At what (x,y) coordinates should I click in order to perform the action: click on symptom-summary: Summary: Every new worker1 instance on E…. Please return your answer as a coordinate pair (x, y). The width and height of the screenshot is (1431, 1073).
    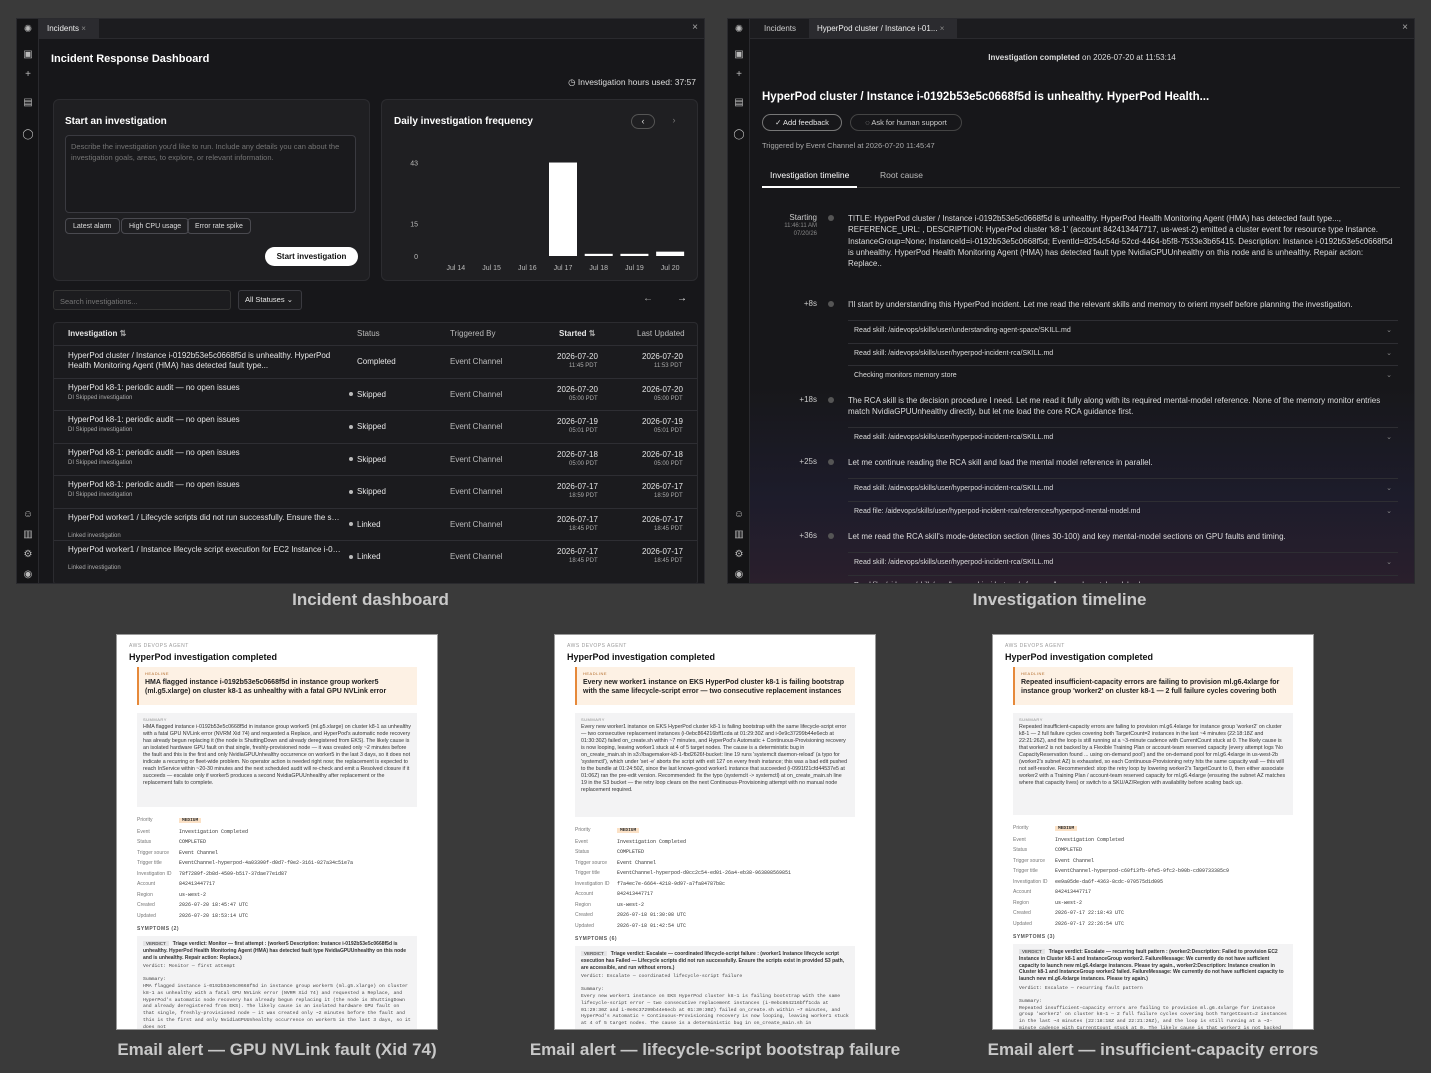
    Looking at the image, I should click on (715, 1007).